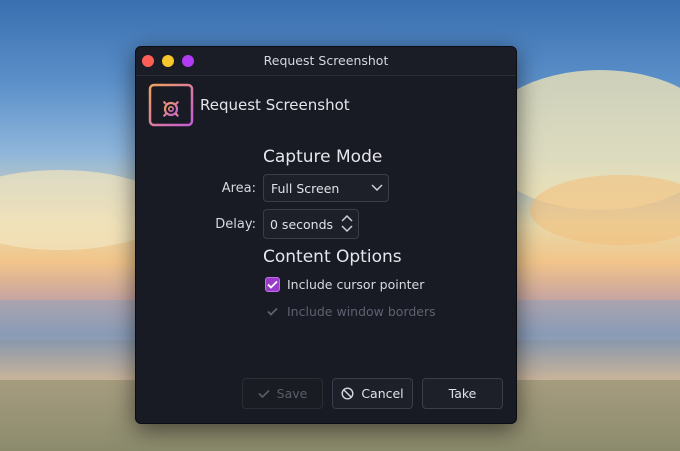 The image size is (680, 451). I want to click on include-cursor-pointer-option: Include cursor pointer, so click(344, 284).